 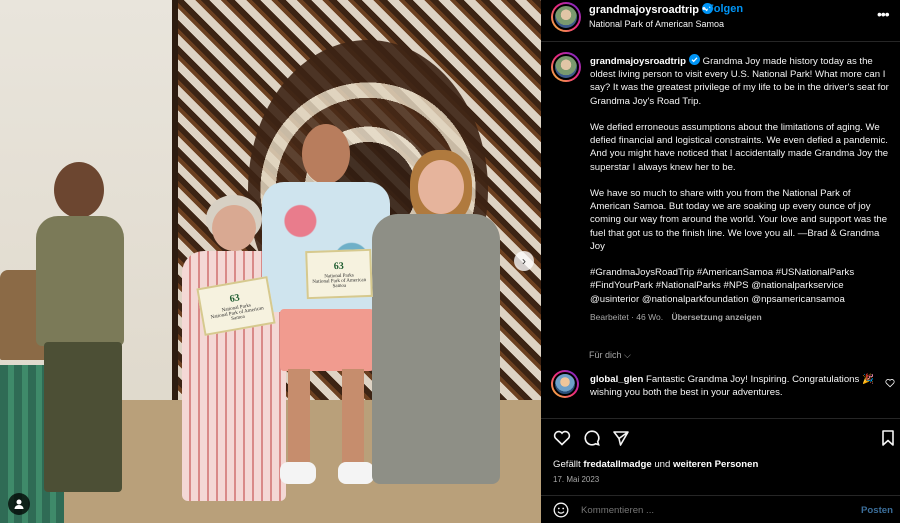 What do you see at coordinates (715, 464) in the screenshot?
I see `likes-others-link: weiteren Personen` at bounding box center [715, 464].